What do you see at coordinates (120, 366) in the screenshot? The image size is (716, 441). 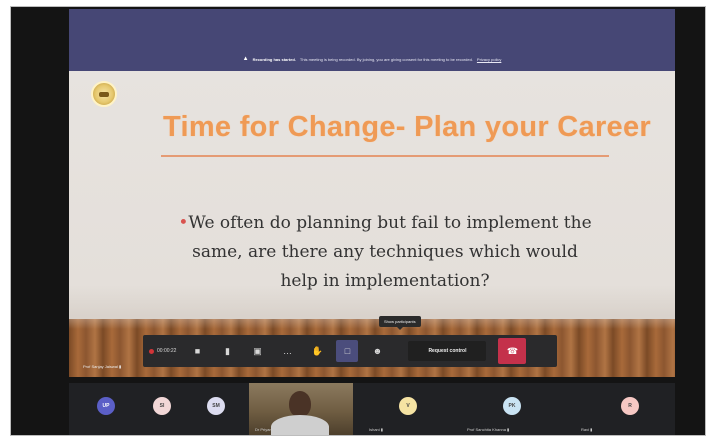 I see `mic-muted-icon: ▮` at bounding box center [120, 366].